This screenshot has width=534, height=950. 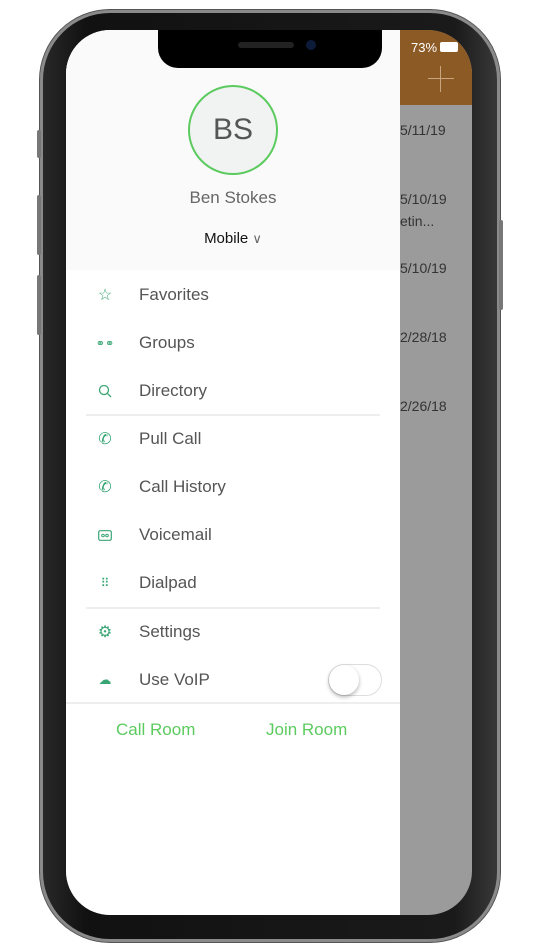 What do you see at coordinates (105, 679) in the screenshot?
I see `cloud-icon: ☁` at bounding box center [105, 679].